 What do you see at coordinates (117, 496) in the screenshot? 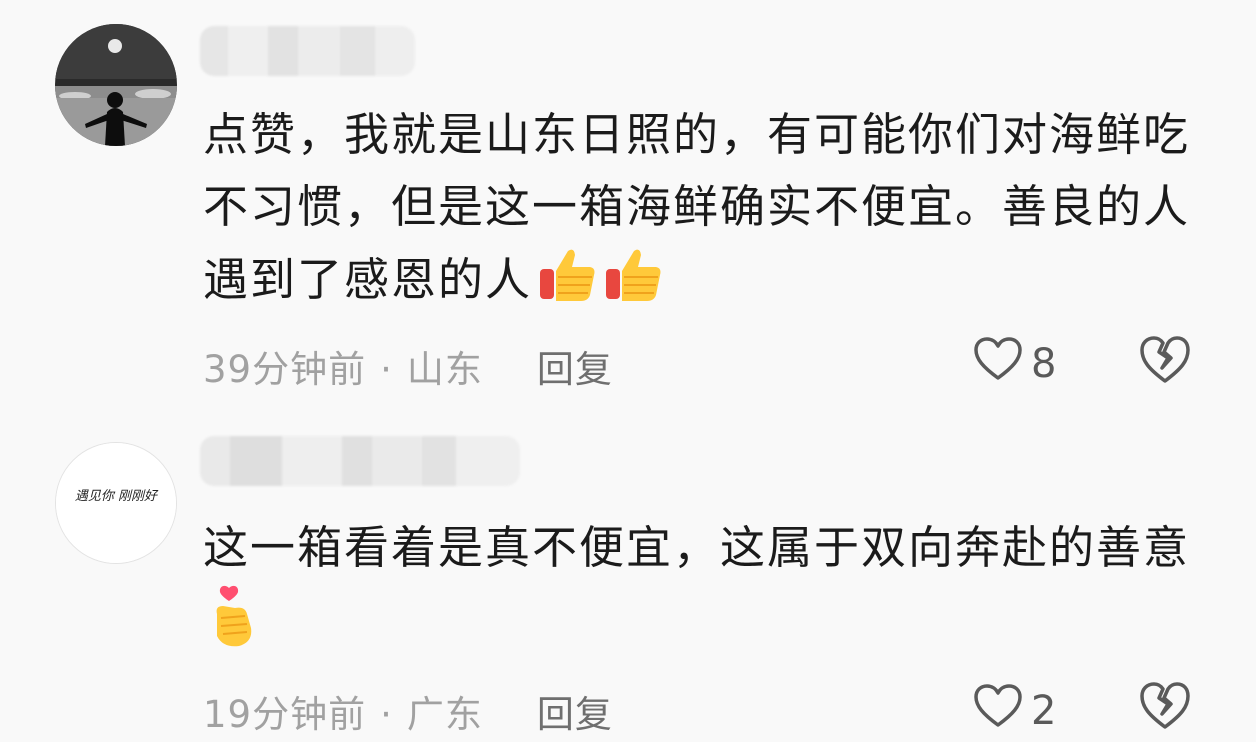
I see `avatar-handwriting: 遇见你 刚刚好` at bounding box center [117, 496].